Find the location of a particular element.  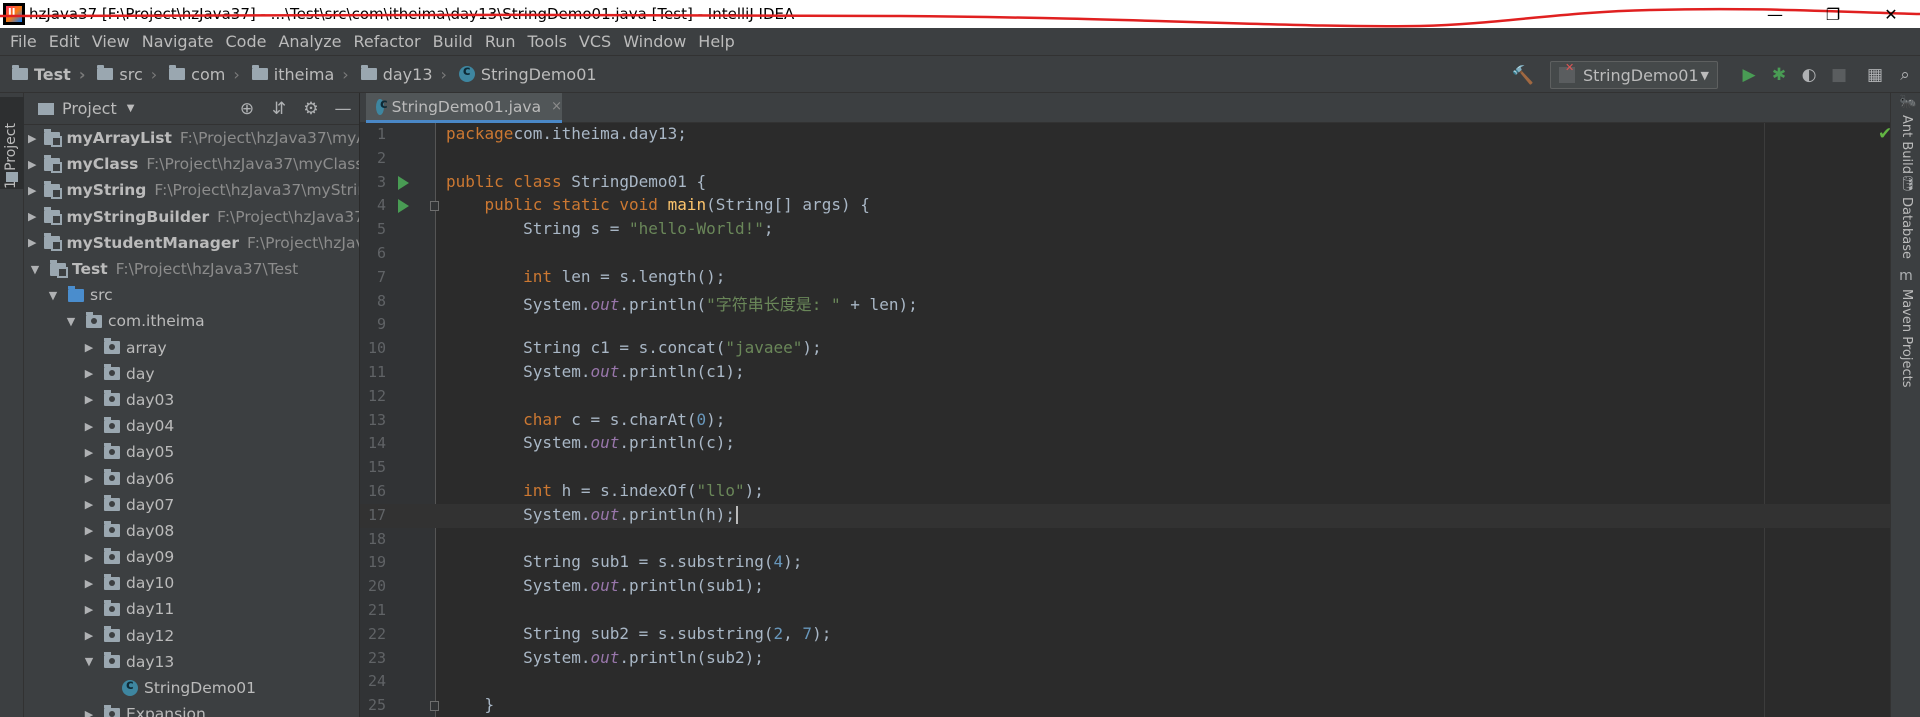

menu-code: Code is located at coordinates (246, 41).